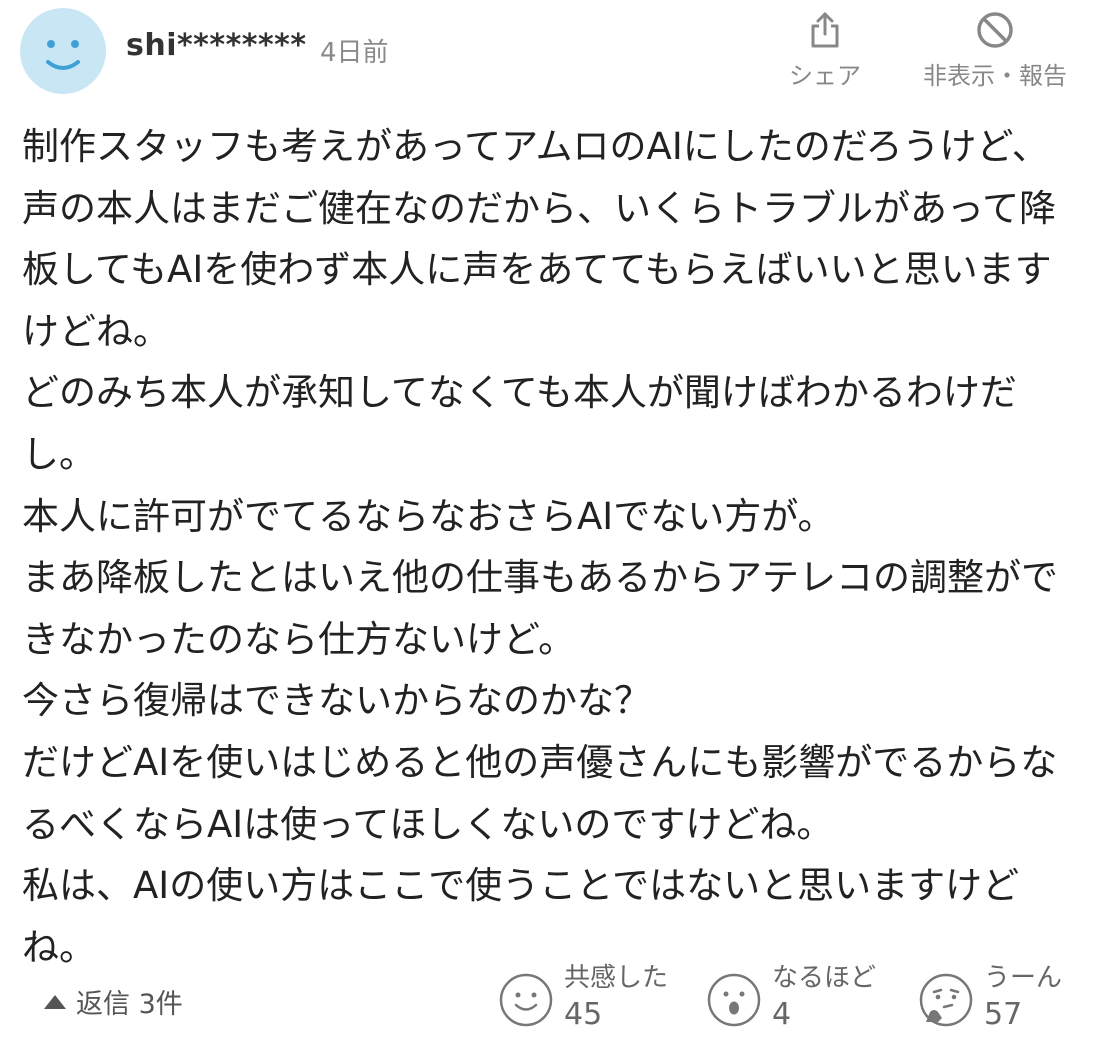 The width and height of the screenshot is (1096, 1046). What do you see at coordinates (583, 1014) in the screenshot?
I see `reaction-count: 45` at bounding box center [583, 1014].